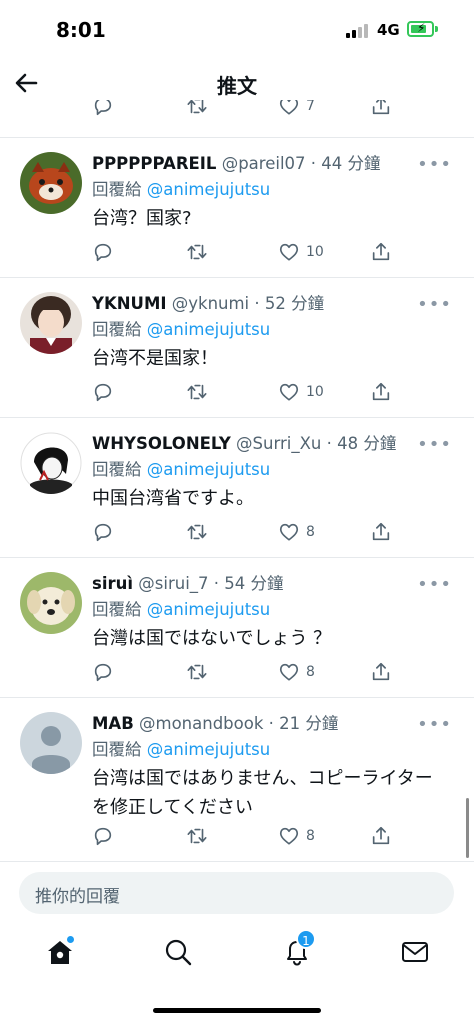 The width and height of the screenshot is (474, 1024). I want to click on network-type: 4G, so click(388, 30).